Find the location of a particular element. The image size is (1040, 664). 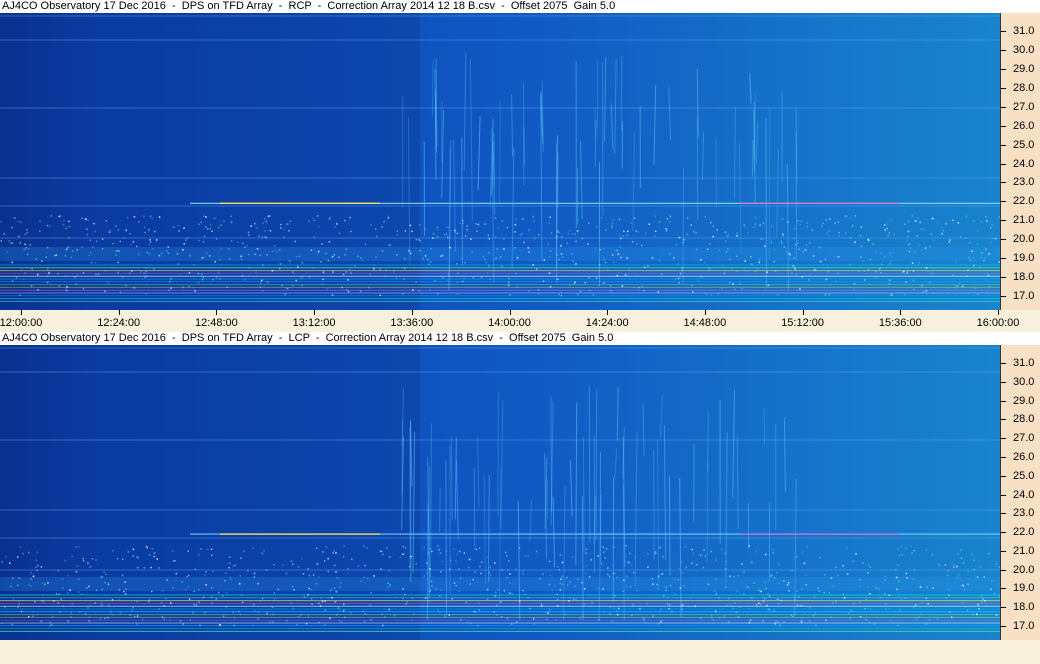

time-label: 13:36:00 is located at coordinates (412, 323).